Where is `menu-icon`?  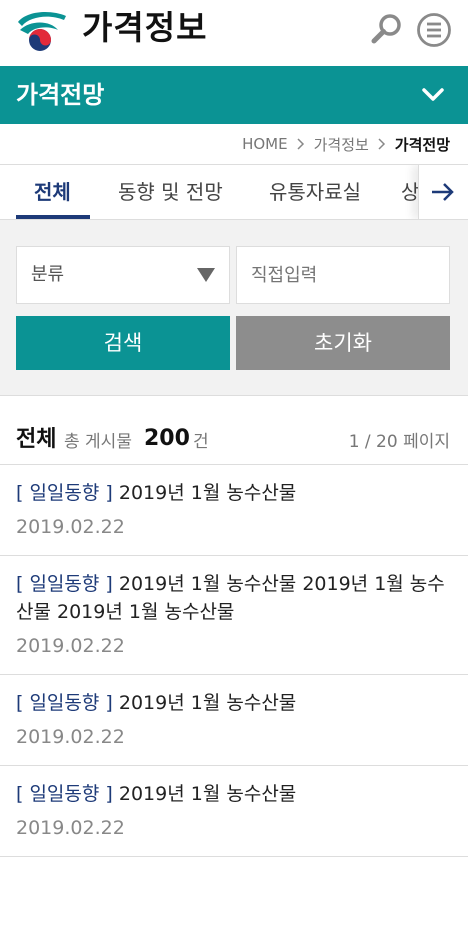 menu-icon is located at coordinates (434, 30).